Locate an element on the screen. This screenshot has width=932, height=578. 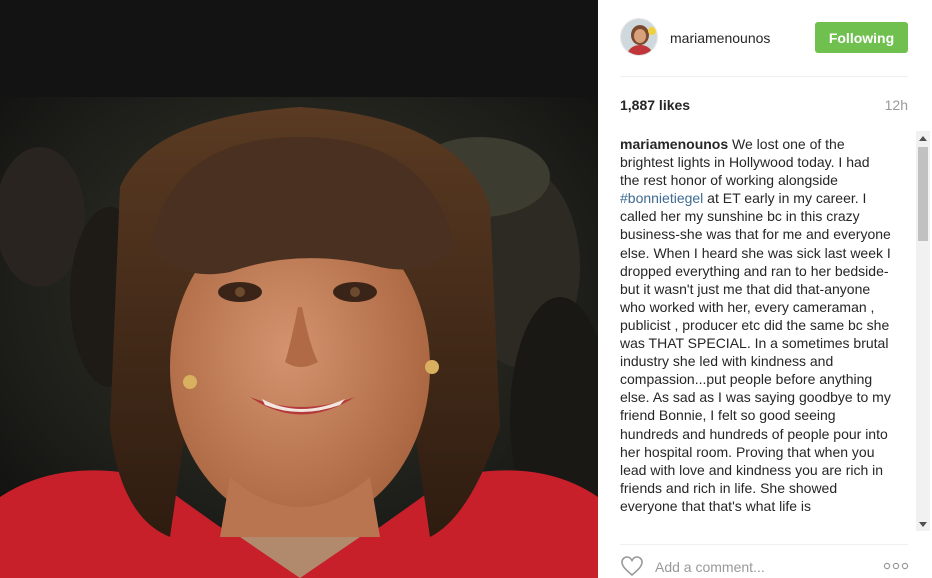
avatar-image is located at coordinates (639, 37).